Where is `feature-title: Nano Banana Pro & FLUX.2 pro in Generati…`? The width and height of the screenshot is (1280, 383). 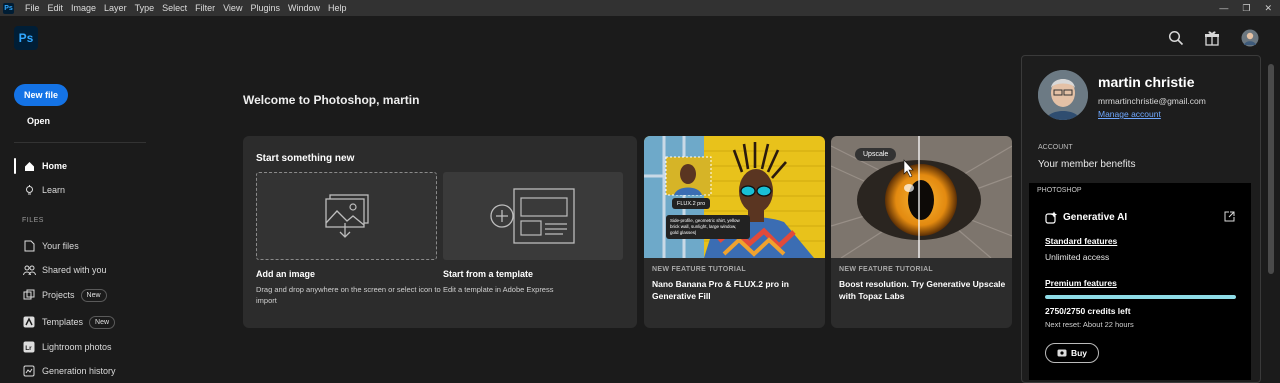
feature-title: Nano Banana Pro & FLUX.2 pro in Generati… is located at coordinates (720, 290).